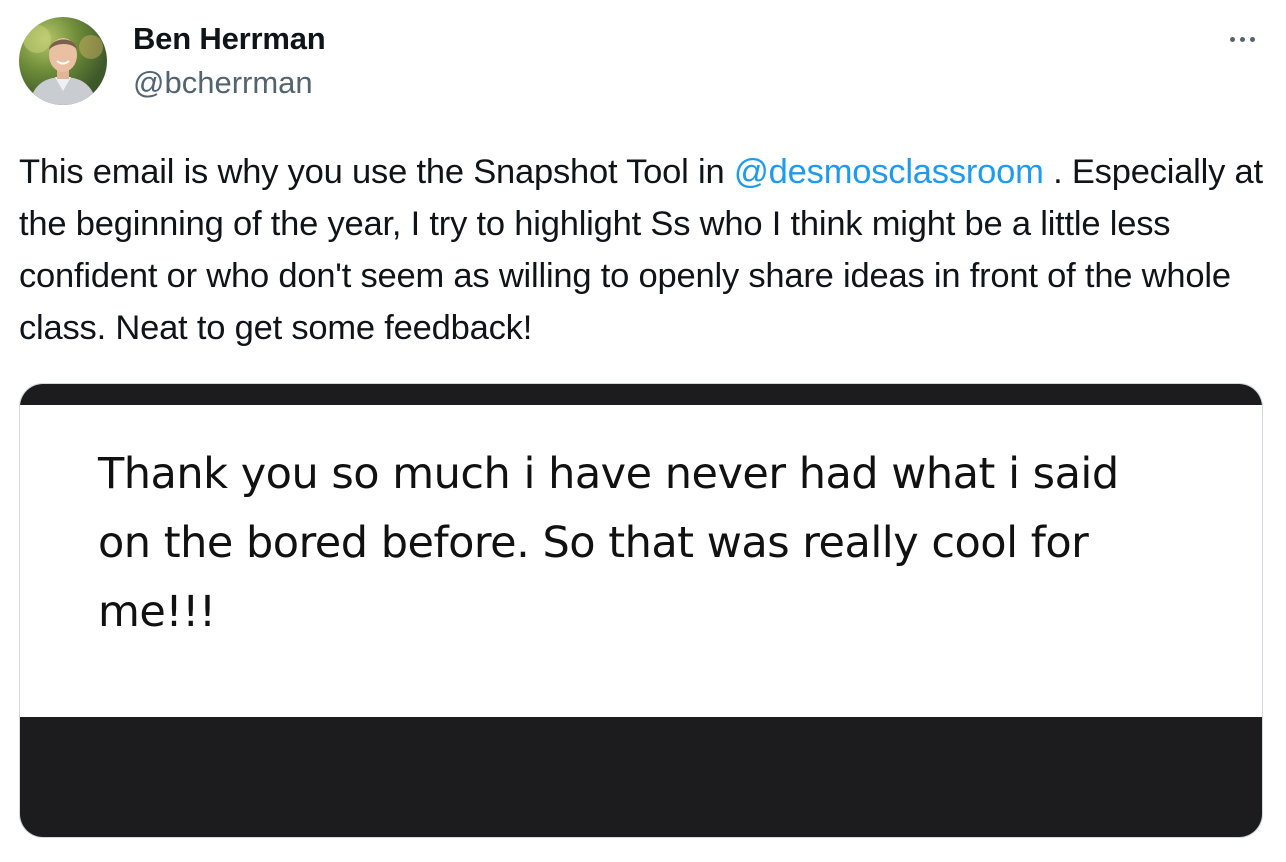 This screenshot has height=862, width=1286. I want to click on image-bottom-bar, so click(641, 777).